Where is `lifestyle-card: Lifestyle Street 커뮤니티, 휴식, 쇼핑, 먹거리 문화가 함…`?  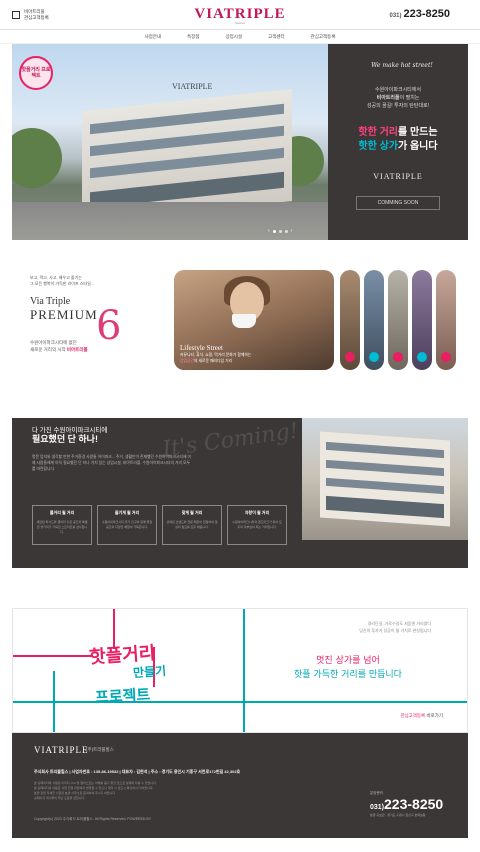 lifestyle-card: Lifestyle Street 커뮤니티, 휴식, 쇼핑, 먹거리 문화가 함… is located at coordinates (254, 320).